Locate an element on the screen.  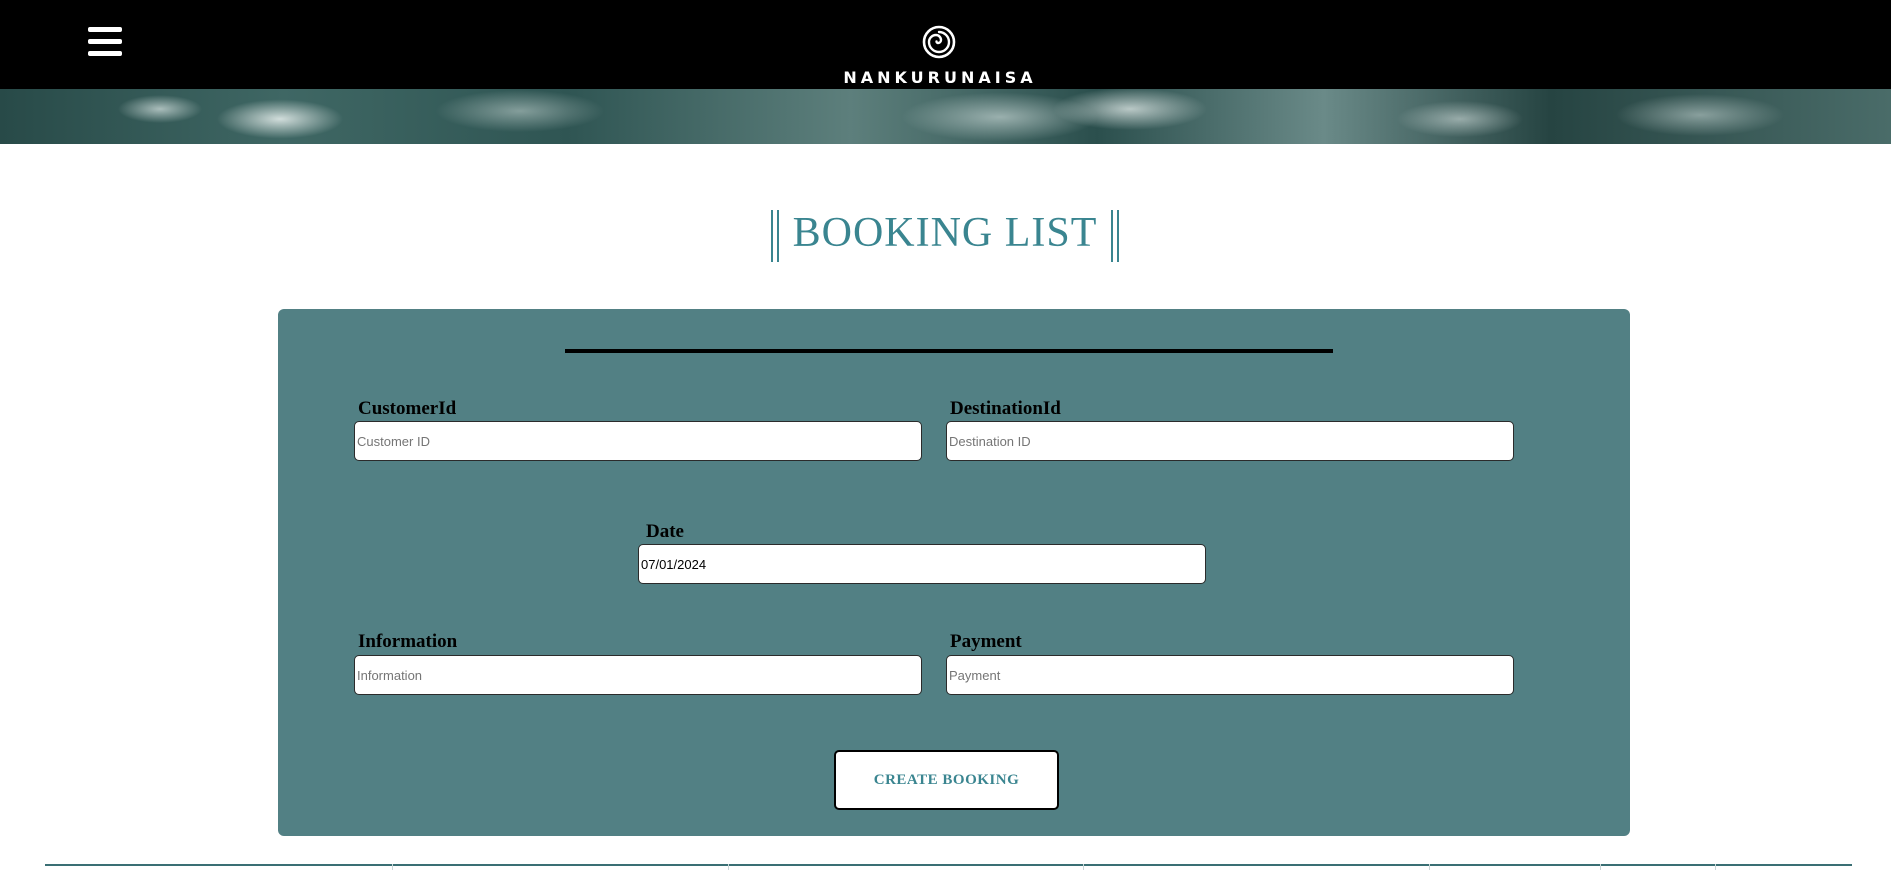
title-right-ornament is located at coordinates (1115, 236).